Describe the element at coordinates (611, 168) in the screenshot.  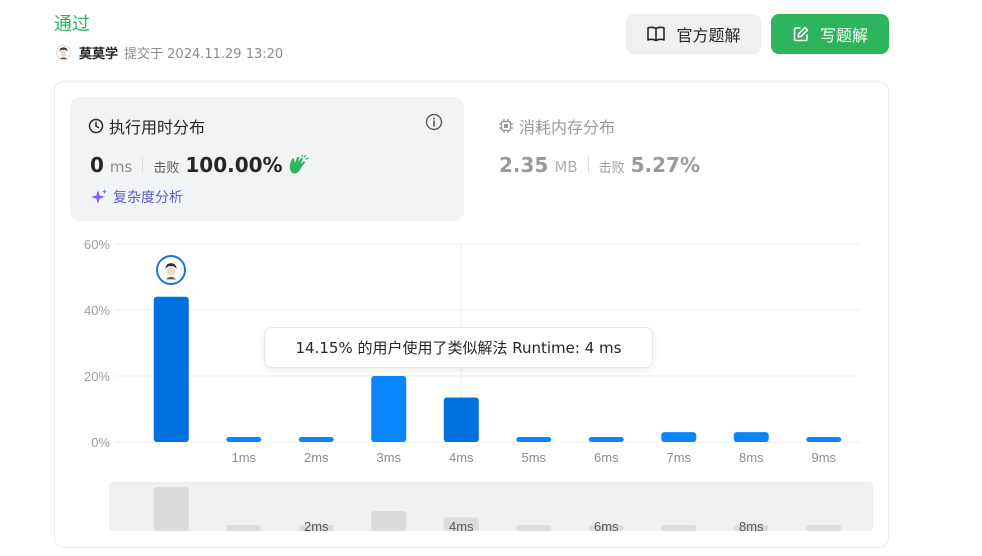
I see `memory-beat-label: 击败` at that location.